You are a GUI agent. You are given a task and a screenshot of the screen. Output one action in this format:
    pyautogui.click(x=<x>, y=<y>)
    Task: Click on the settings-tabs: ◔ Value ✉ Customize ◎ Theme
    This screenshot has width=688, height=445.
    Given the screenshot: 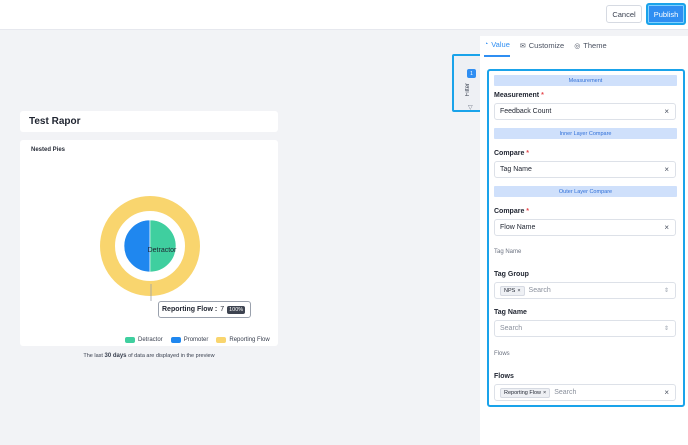 What is the action you would take?
    pyautogui.click(x=545, y=48)
    